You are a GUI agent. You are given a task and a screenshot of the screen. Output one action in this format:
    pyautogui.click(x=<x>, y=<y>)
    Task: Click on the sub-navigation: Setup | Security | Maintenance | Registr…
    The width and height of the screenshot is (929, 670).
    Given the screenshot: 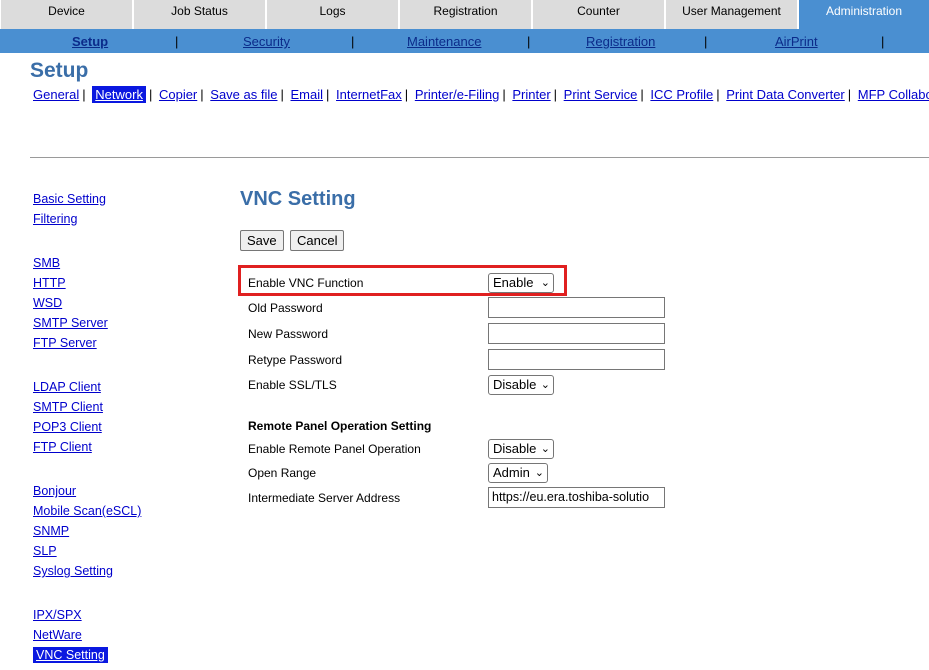 What is the action you would take?
    pyautogui.click(x=464, y=41)
    